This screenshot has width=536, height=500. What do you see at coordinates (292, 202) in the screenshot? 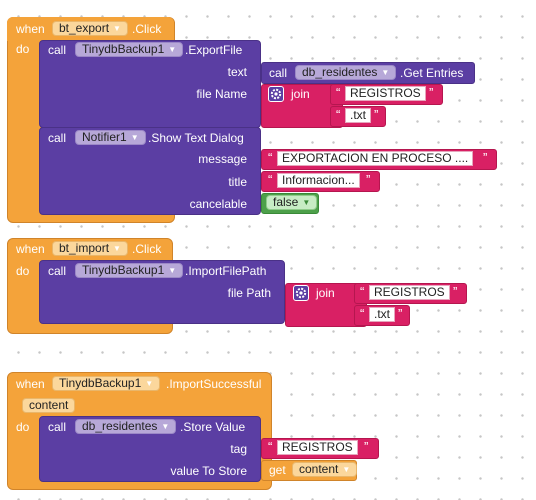
I see `logic-dropdown-false: false ▼` at bounding box center [292, 202].